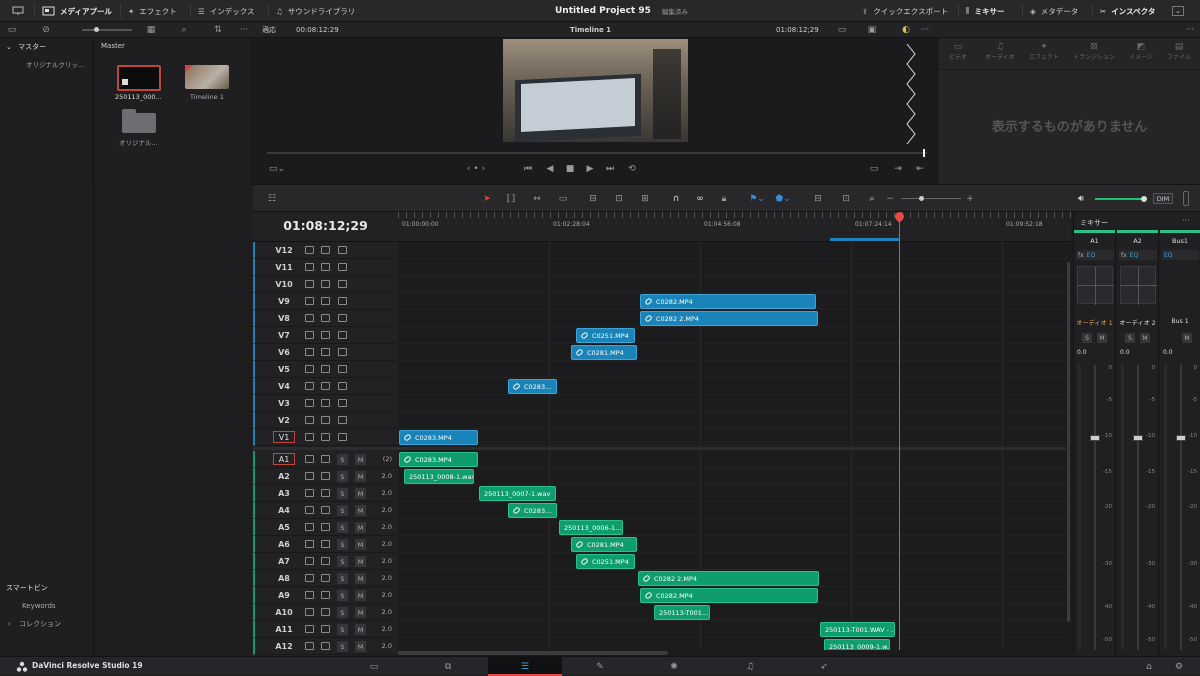 The image size is (1200, 676). Describe the element at coordinates (525, 666) in the screenshot. I see `edit-page-tab: ☰` at that location.